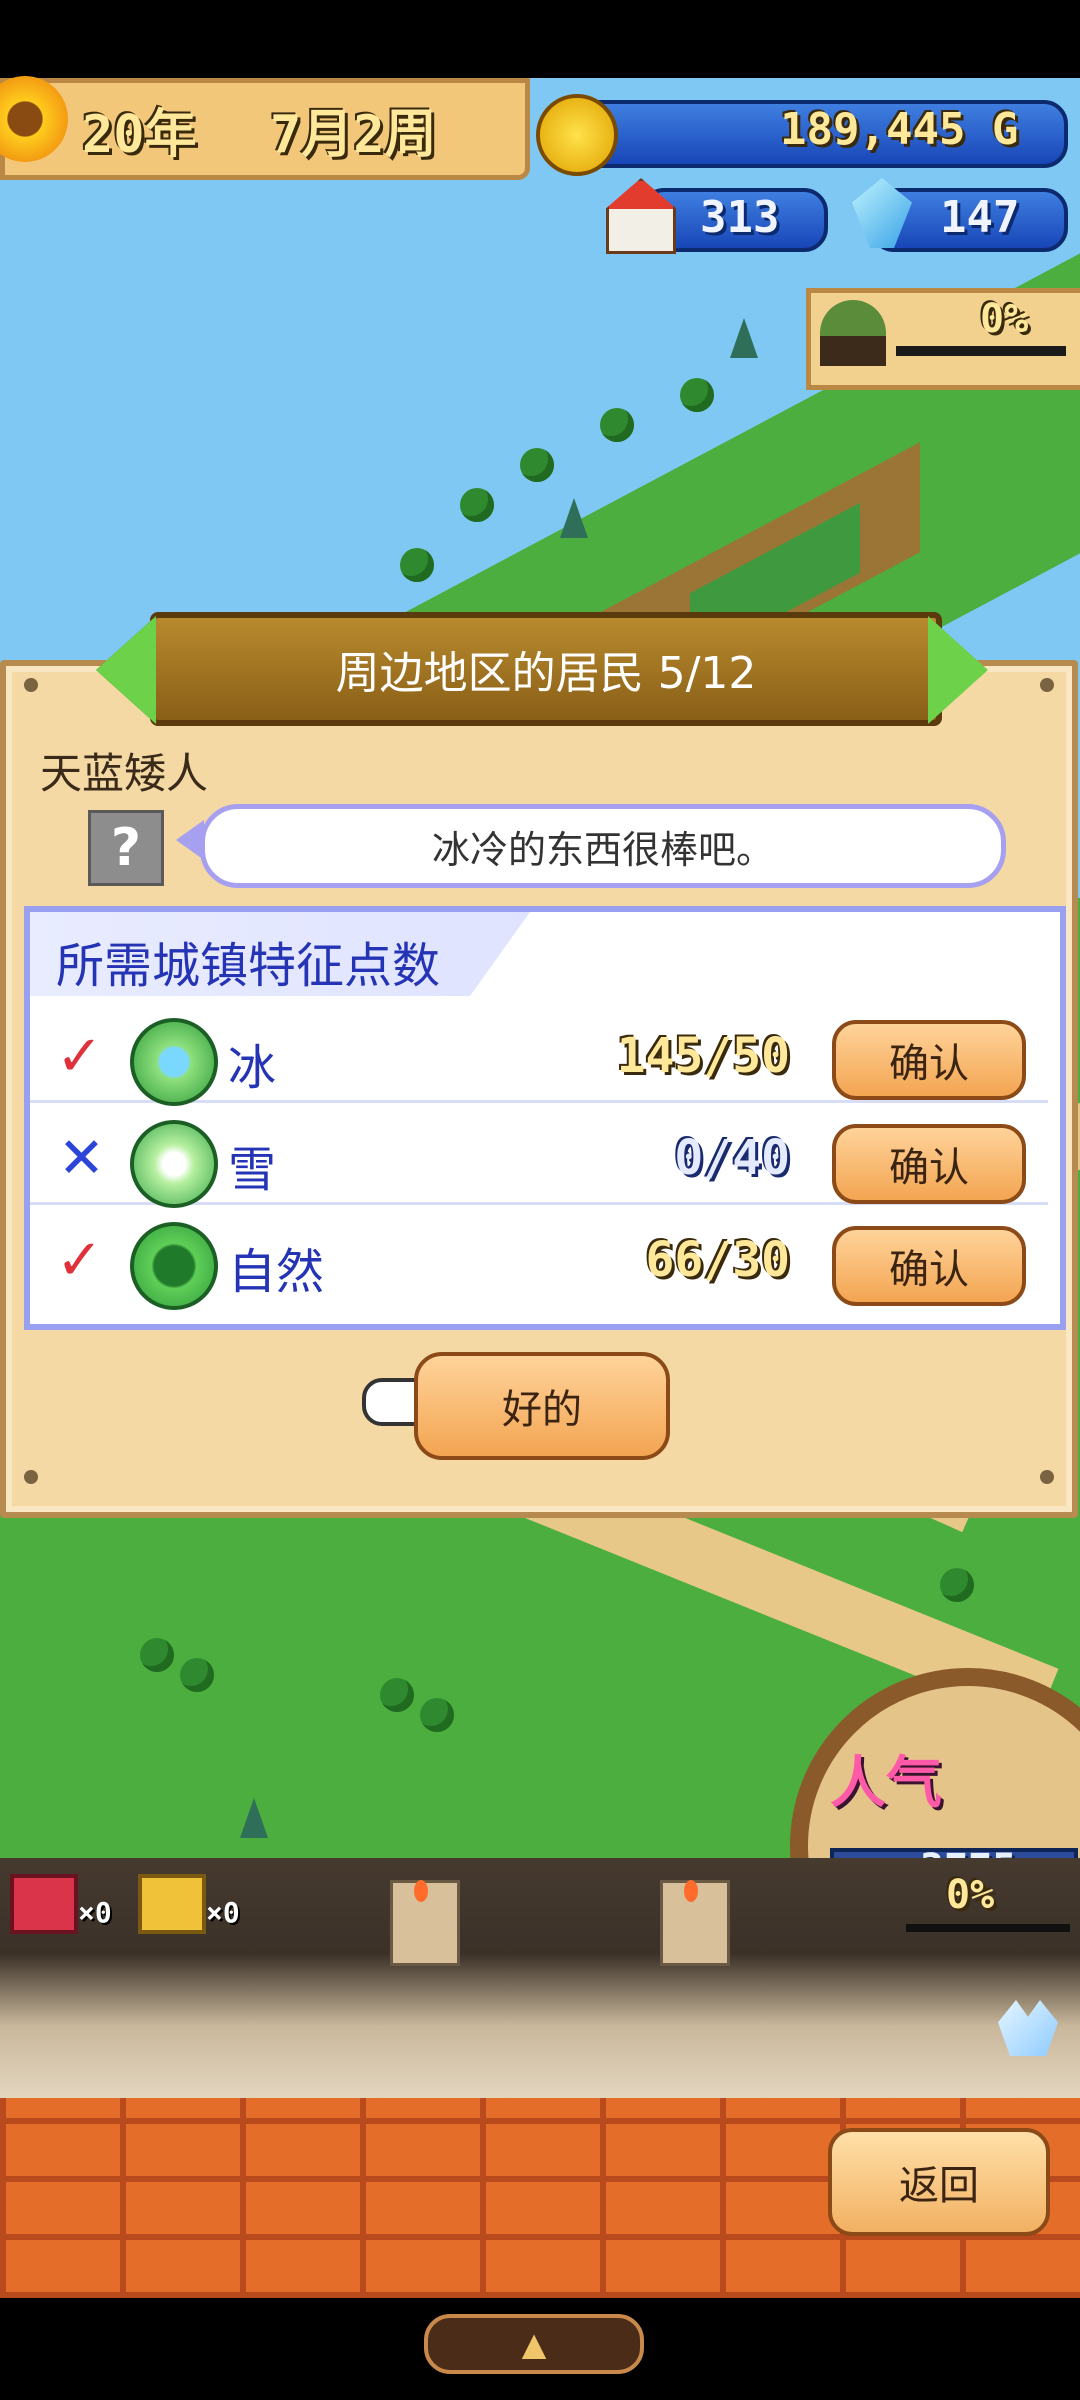 The height and width of the screenshot is (2400, 1080). I want to click on gold-amount: 189,445 G, so click(899, 129).